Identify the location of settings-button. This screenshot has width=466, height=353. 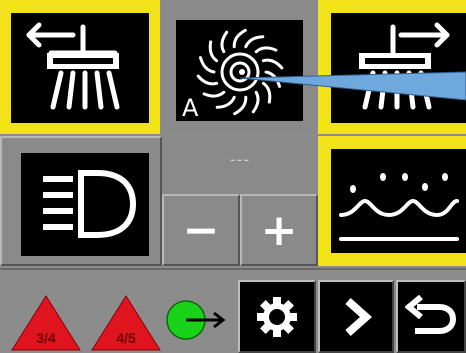
(277, 316).